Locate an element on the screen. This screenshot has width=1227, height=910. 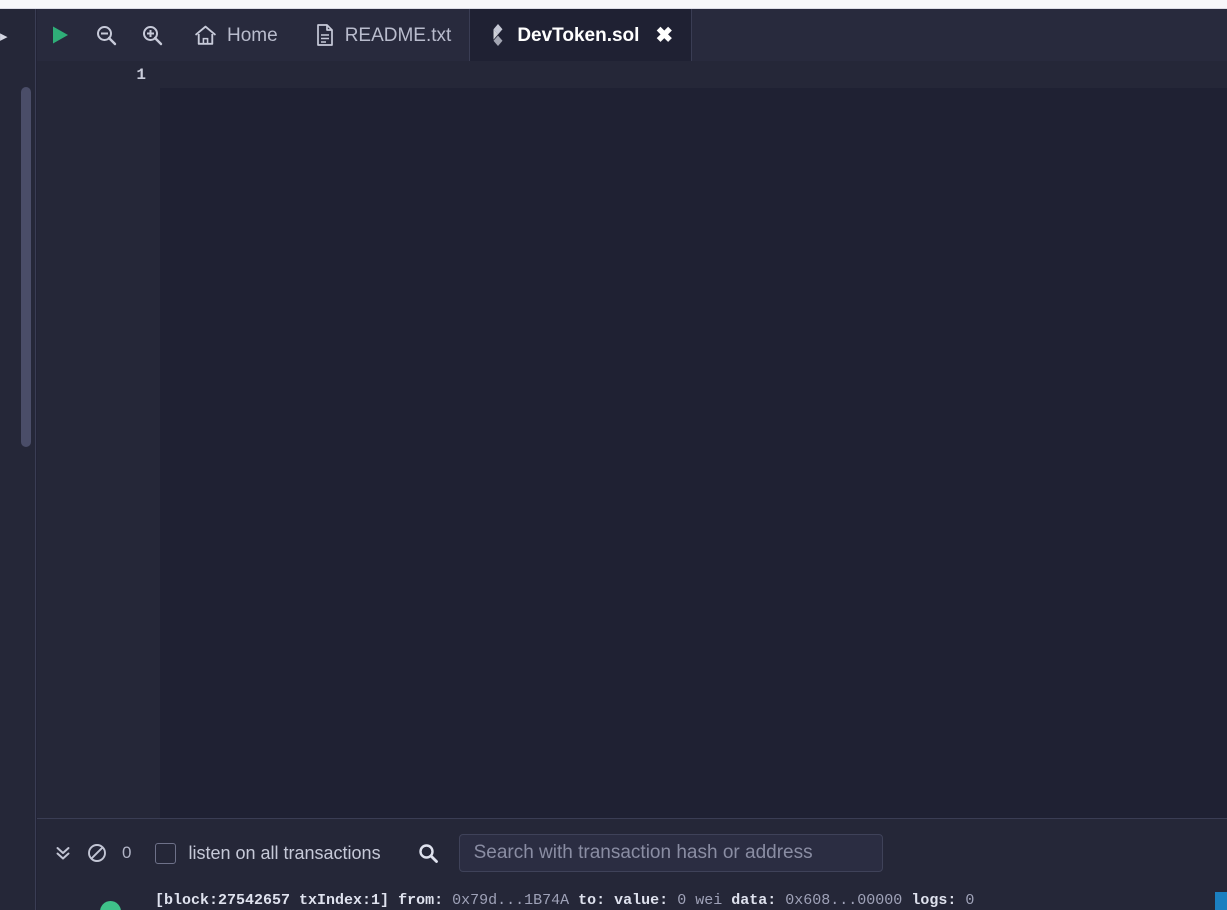
console-count: 0 is located at coordinates (127, 852).